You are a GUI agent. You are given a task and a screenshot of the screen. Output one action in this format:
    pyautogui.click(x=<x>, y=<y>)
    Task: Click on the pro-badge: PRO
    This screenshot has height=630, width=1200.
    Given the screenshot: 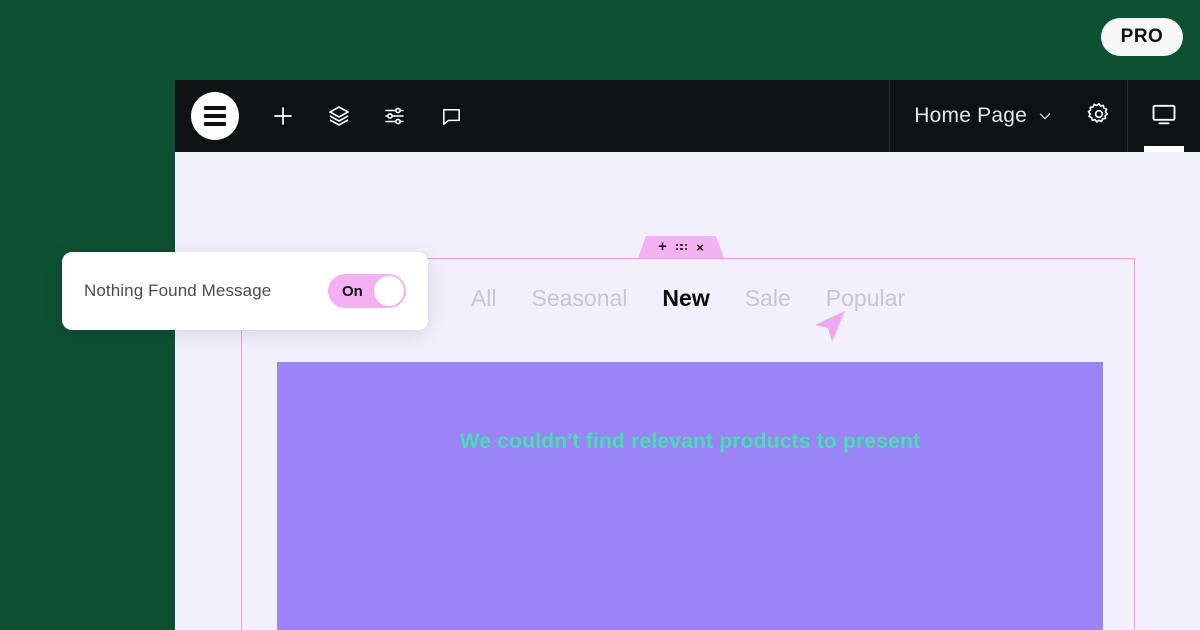 What is the action you would take?
    pyautogui.click(x=1142, y=37)
    